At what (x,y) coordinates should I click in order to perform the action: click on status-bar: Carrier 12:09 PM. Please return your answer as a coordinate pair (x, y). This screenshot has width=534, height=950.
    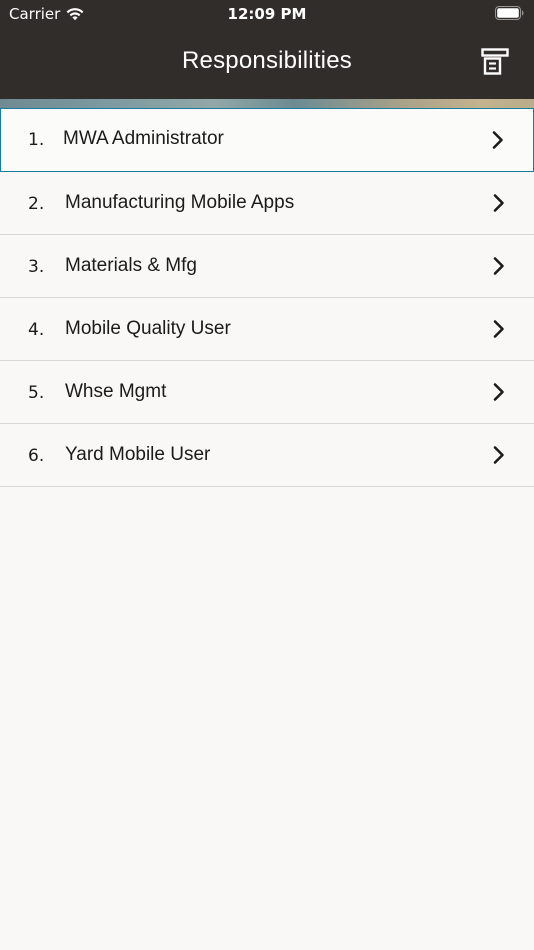
    Looking at the image, I should click on (267, 14).